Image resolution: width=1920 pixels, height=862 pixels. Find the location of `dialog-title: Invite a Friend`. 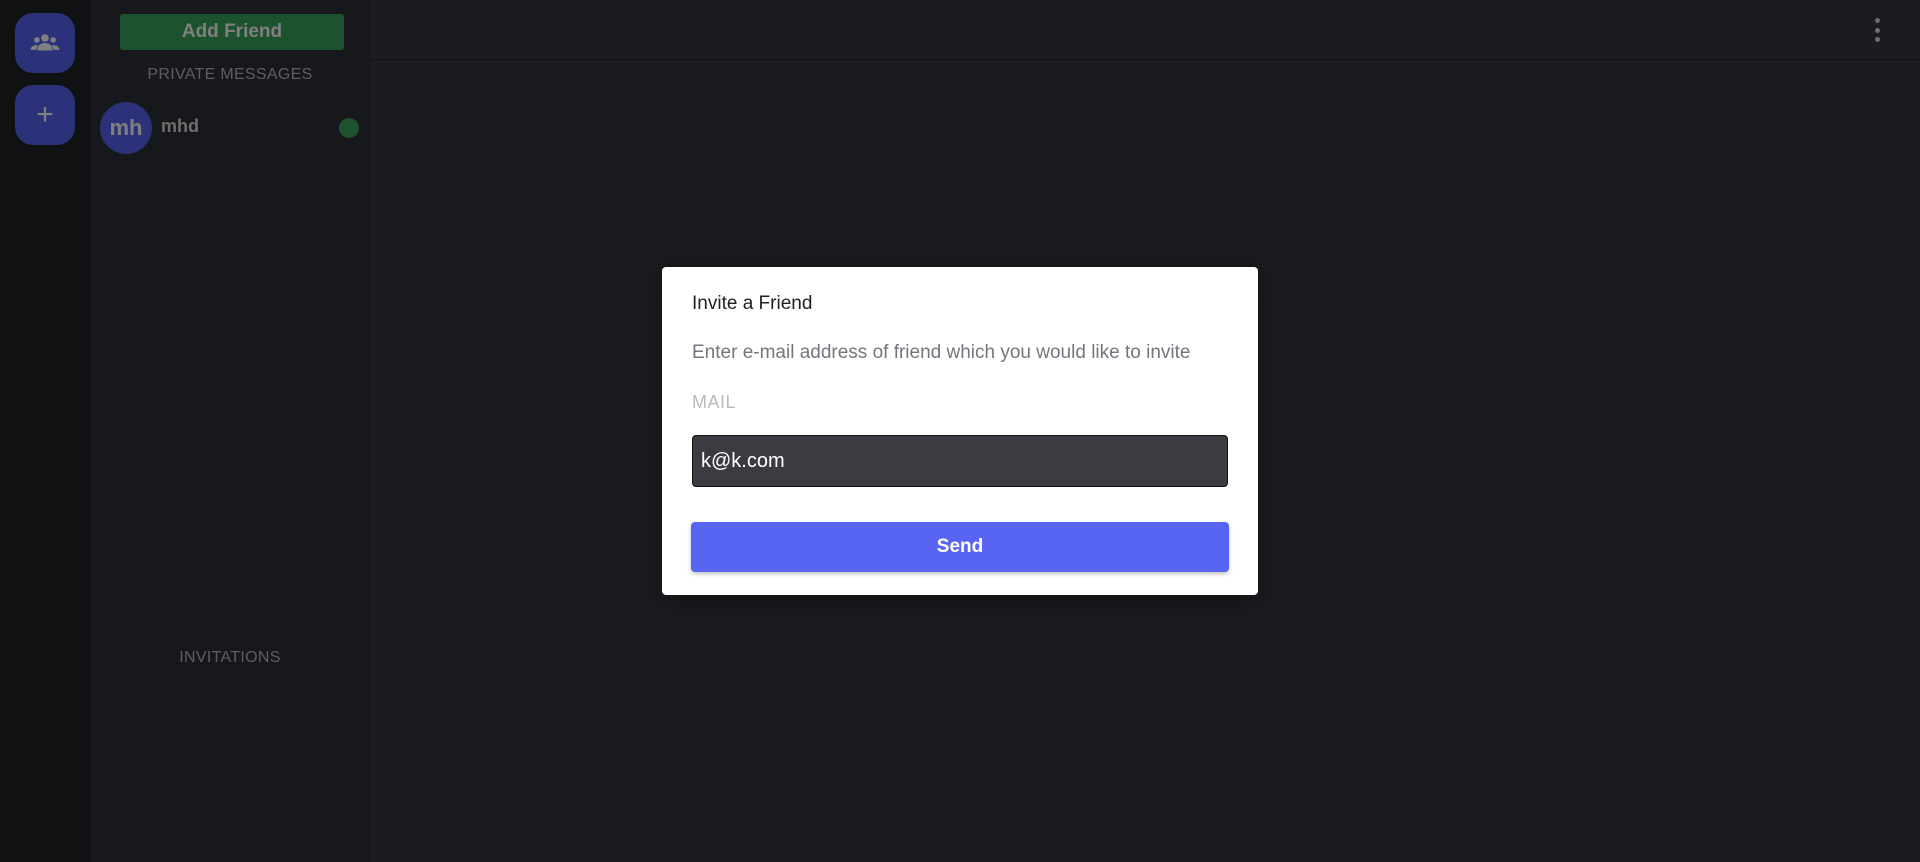

dialog-title: Invite a Friend is located at coordinates (752, 303).